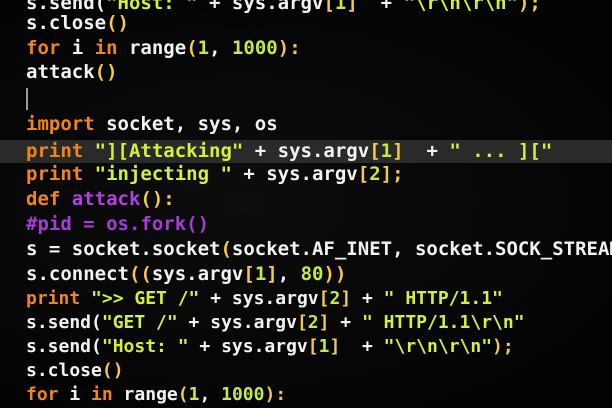 The width and height of the screenshot is (612, 408). I want to click on code-line: attack(), so click(72, 72).